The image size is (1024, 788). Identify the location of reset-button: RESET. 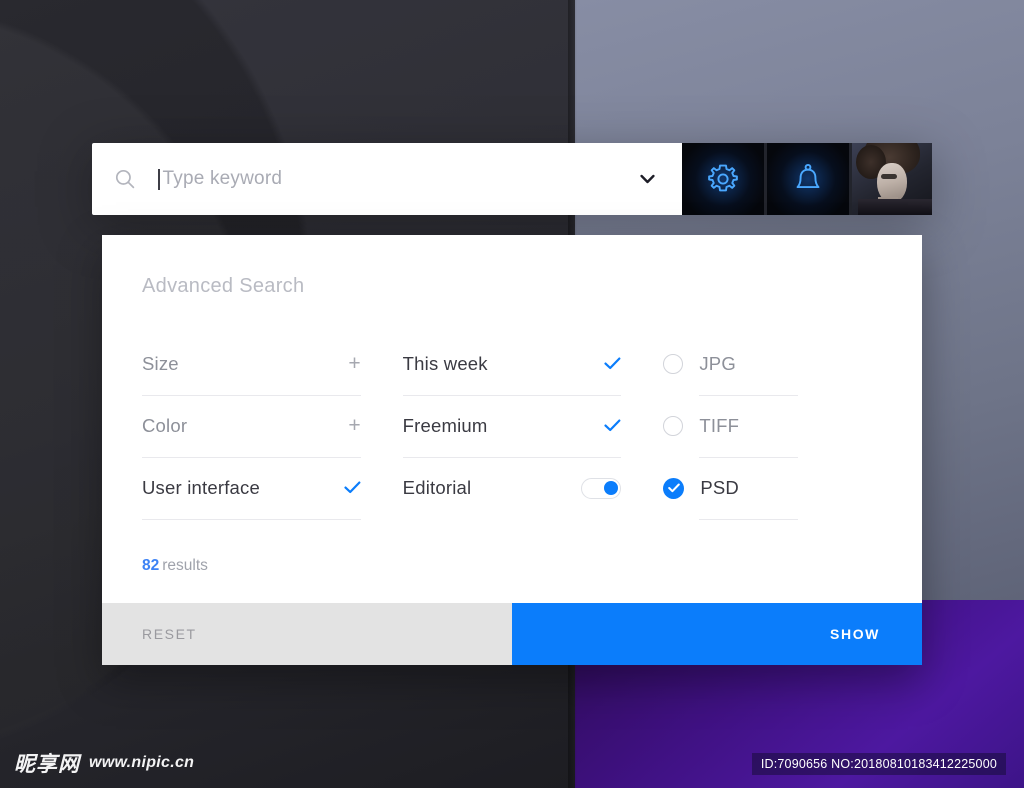
(307, 634).